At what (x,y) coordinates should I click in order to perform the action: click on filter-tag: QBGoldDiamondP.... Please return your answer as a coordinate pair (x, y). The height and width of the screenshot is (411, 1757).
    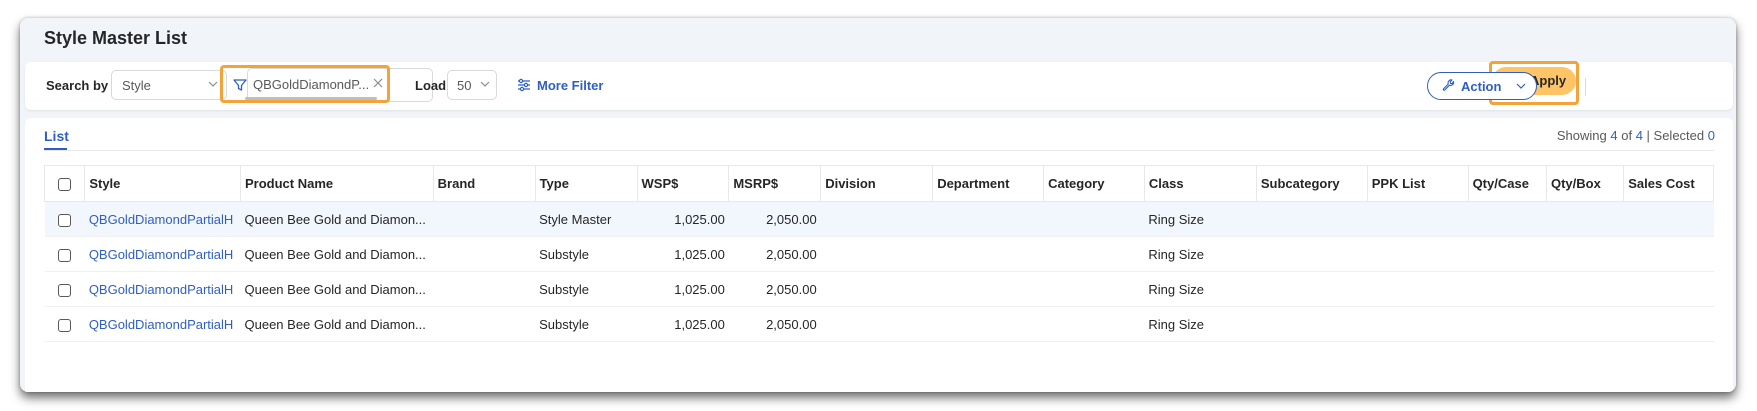
    Looking at the image, I should click on (318, 87).